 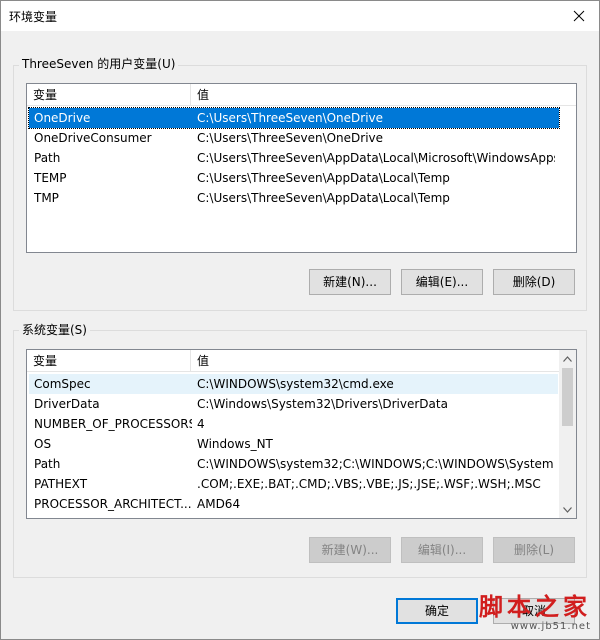 I want to click on variable-name-cell: TMP, so click(x=46, y=198).